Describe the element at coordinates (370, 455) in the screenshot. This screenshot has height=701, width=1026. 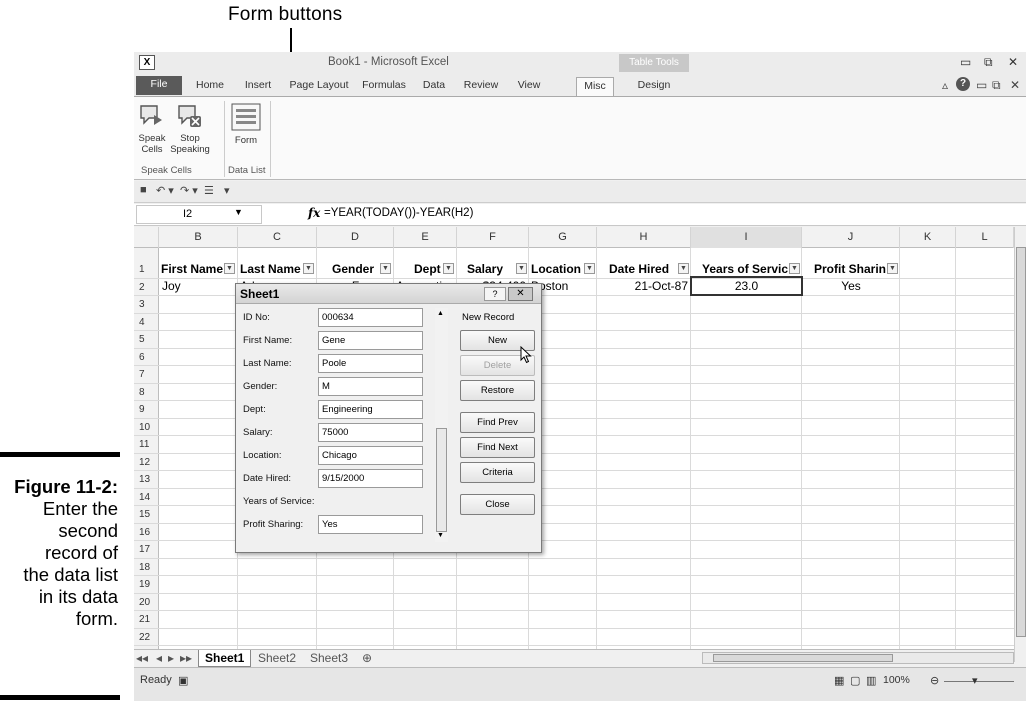
I see `field-input-location: Chicago` at that location.